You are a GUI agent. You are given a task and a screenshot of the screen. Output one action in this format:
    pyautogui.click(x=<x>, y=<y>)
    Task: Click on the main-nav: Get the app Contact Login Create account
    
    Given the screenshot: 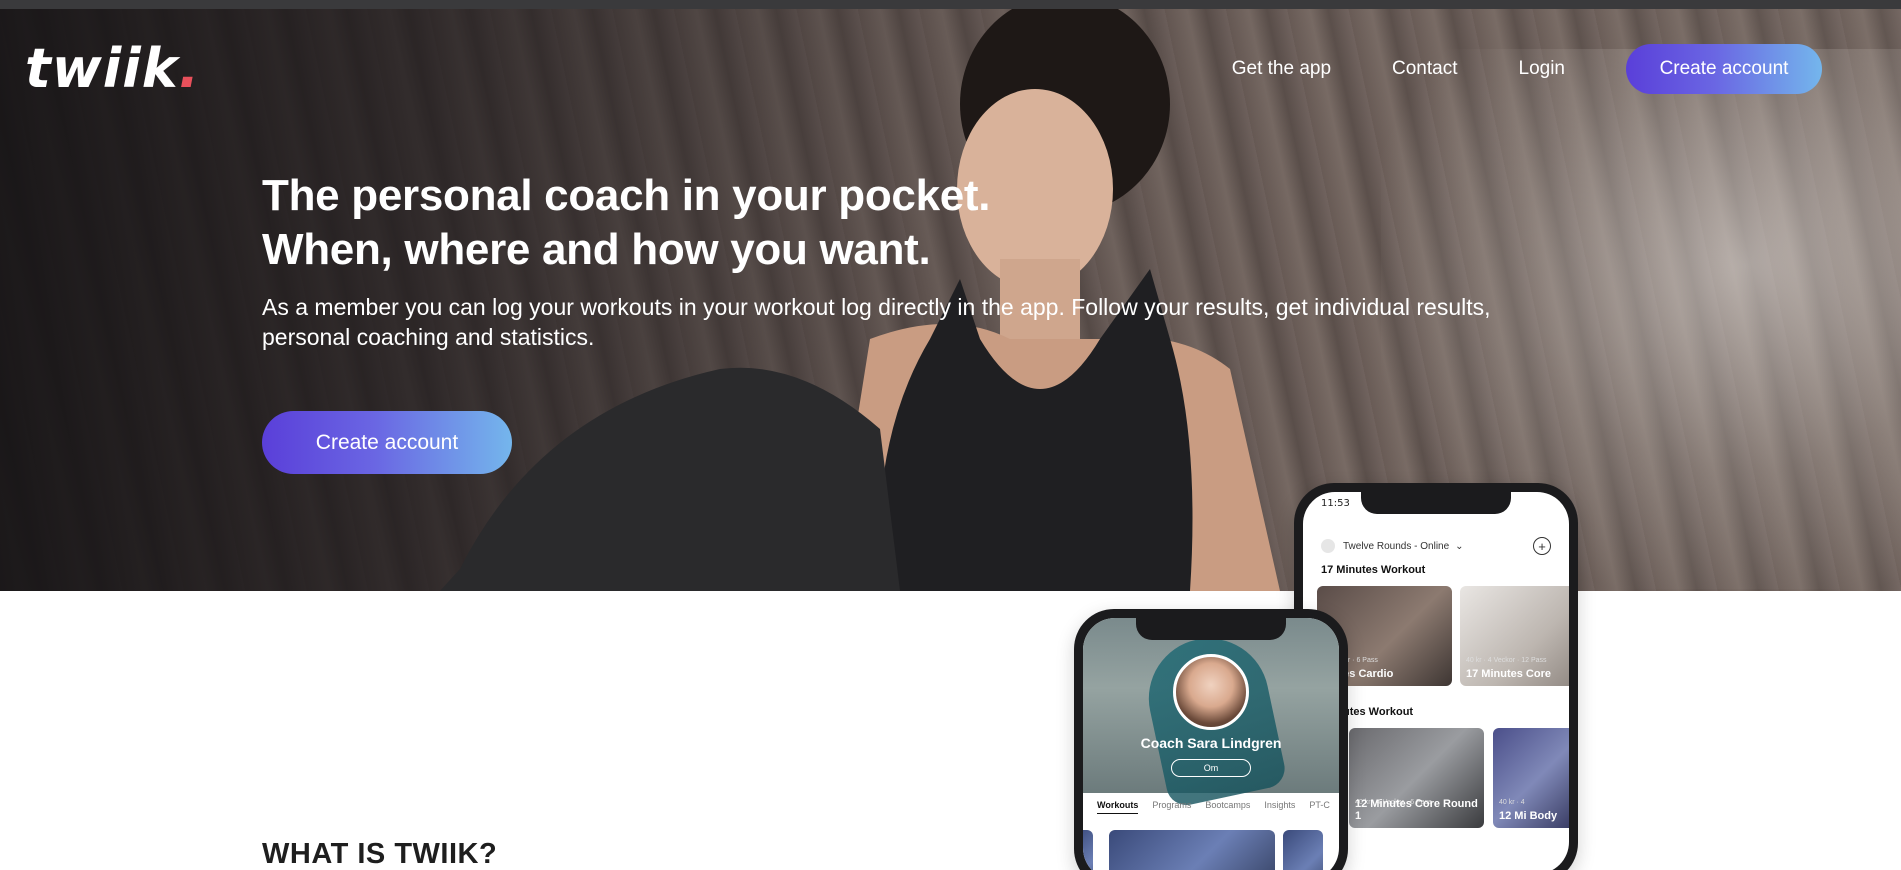 What is the action you would take?
    pyautogui.click(x=1527, y=69)
    